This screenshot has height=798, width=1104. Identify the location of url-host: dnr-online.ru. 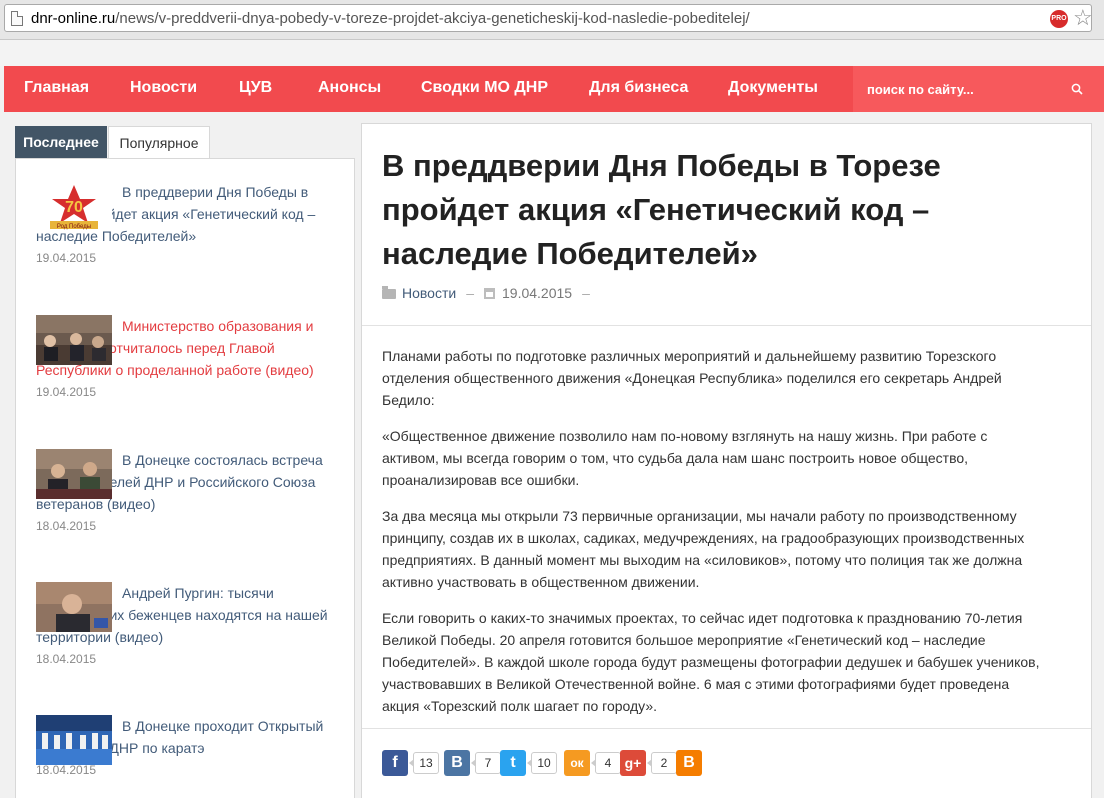
(73, 18).